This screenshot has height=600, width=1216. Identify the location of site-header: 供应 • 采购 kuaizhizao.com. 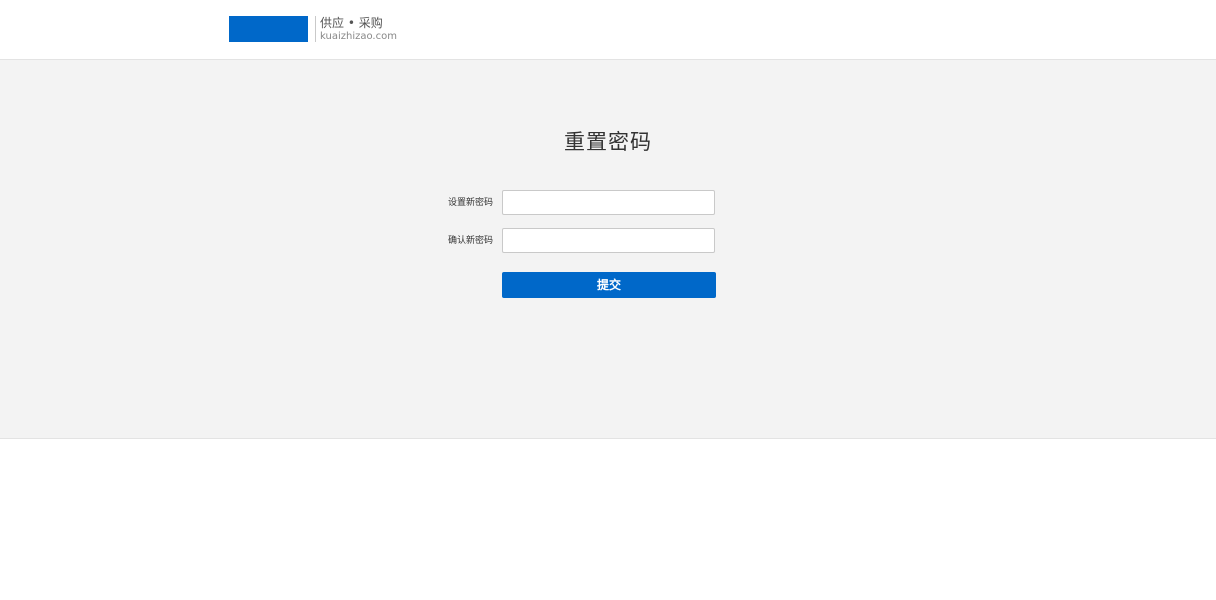
(608, 30).